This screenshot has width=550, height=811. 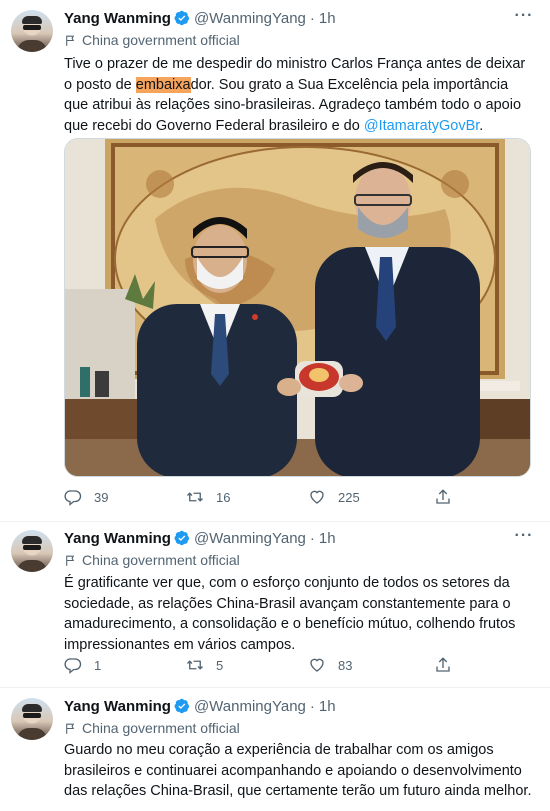 I want to click on like-button: 83, so click(x=330, y=665).